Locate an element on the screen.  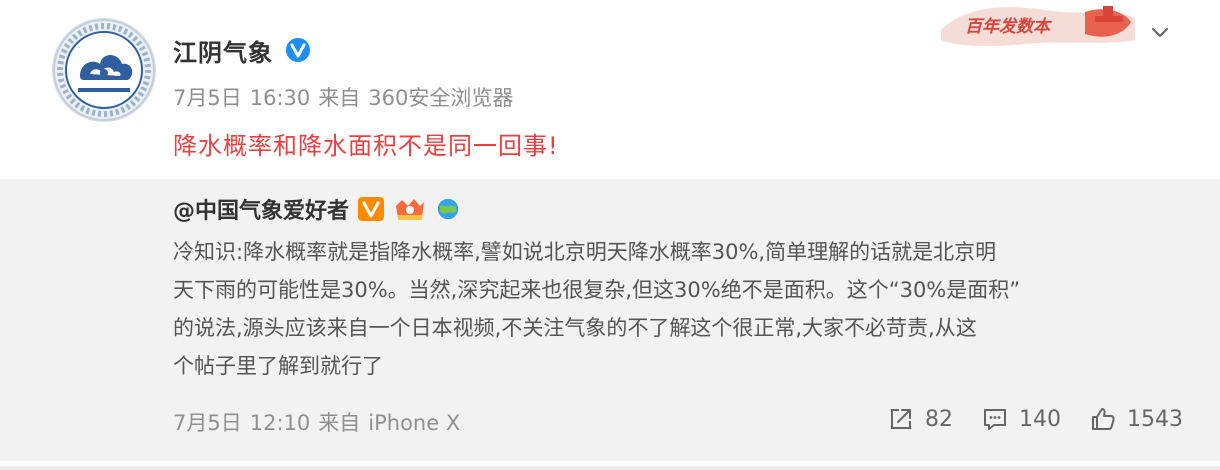
divider is located at coordinates (610, 468).